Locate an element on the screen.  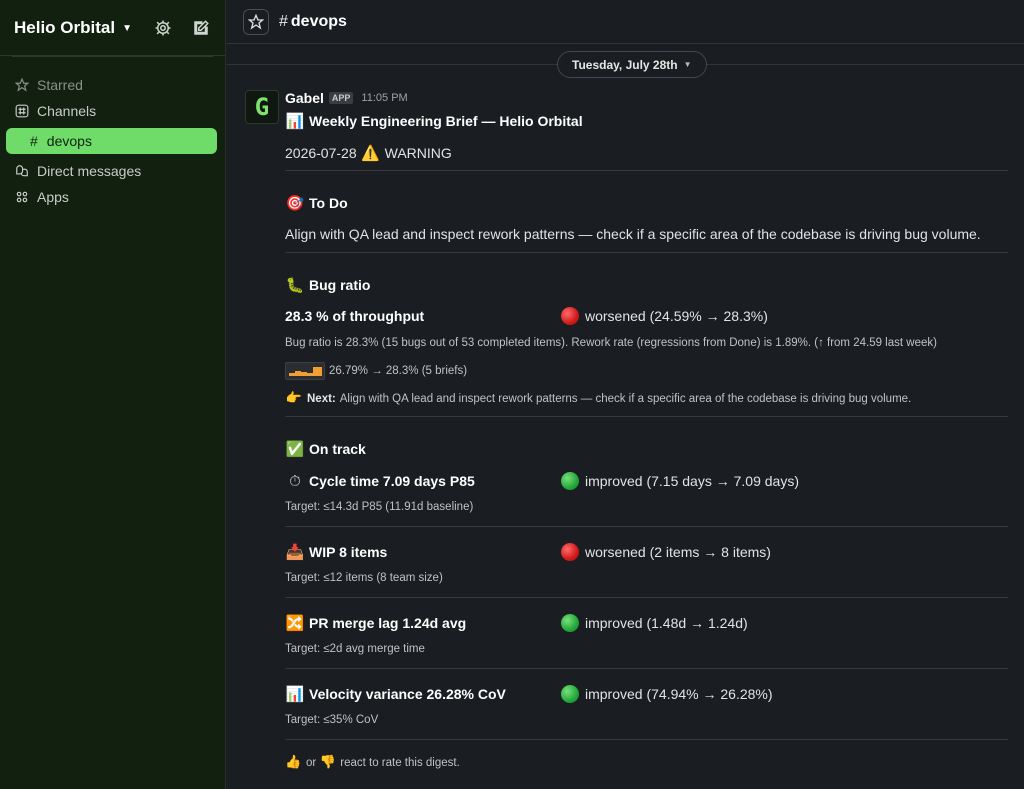
on-track-heading: On track is located at coordinates (337, 449).